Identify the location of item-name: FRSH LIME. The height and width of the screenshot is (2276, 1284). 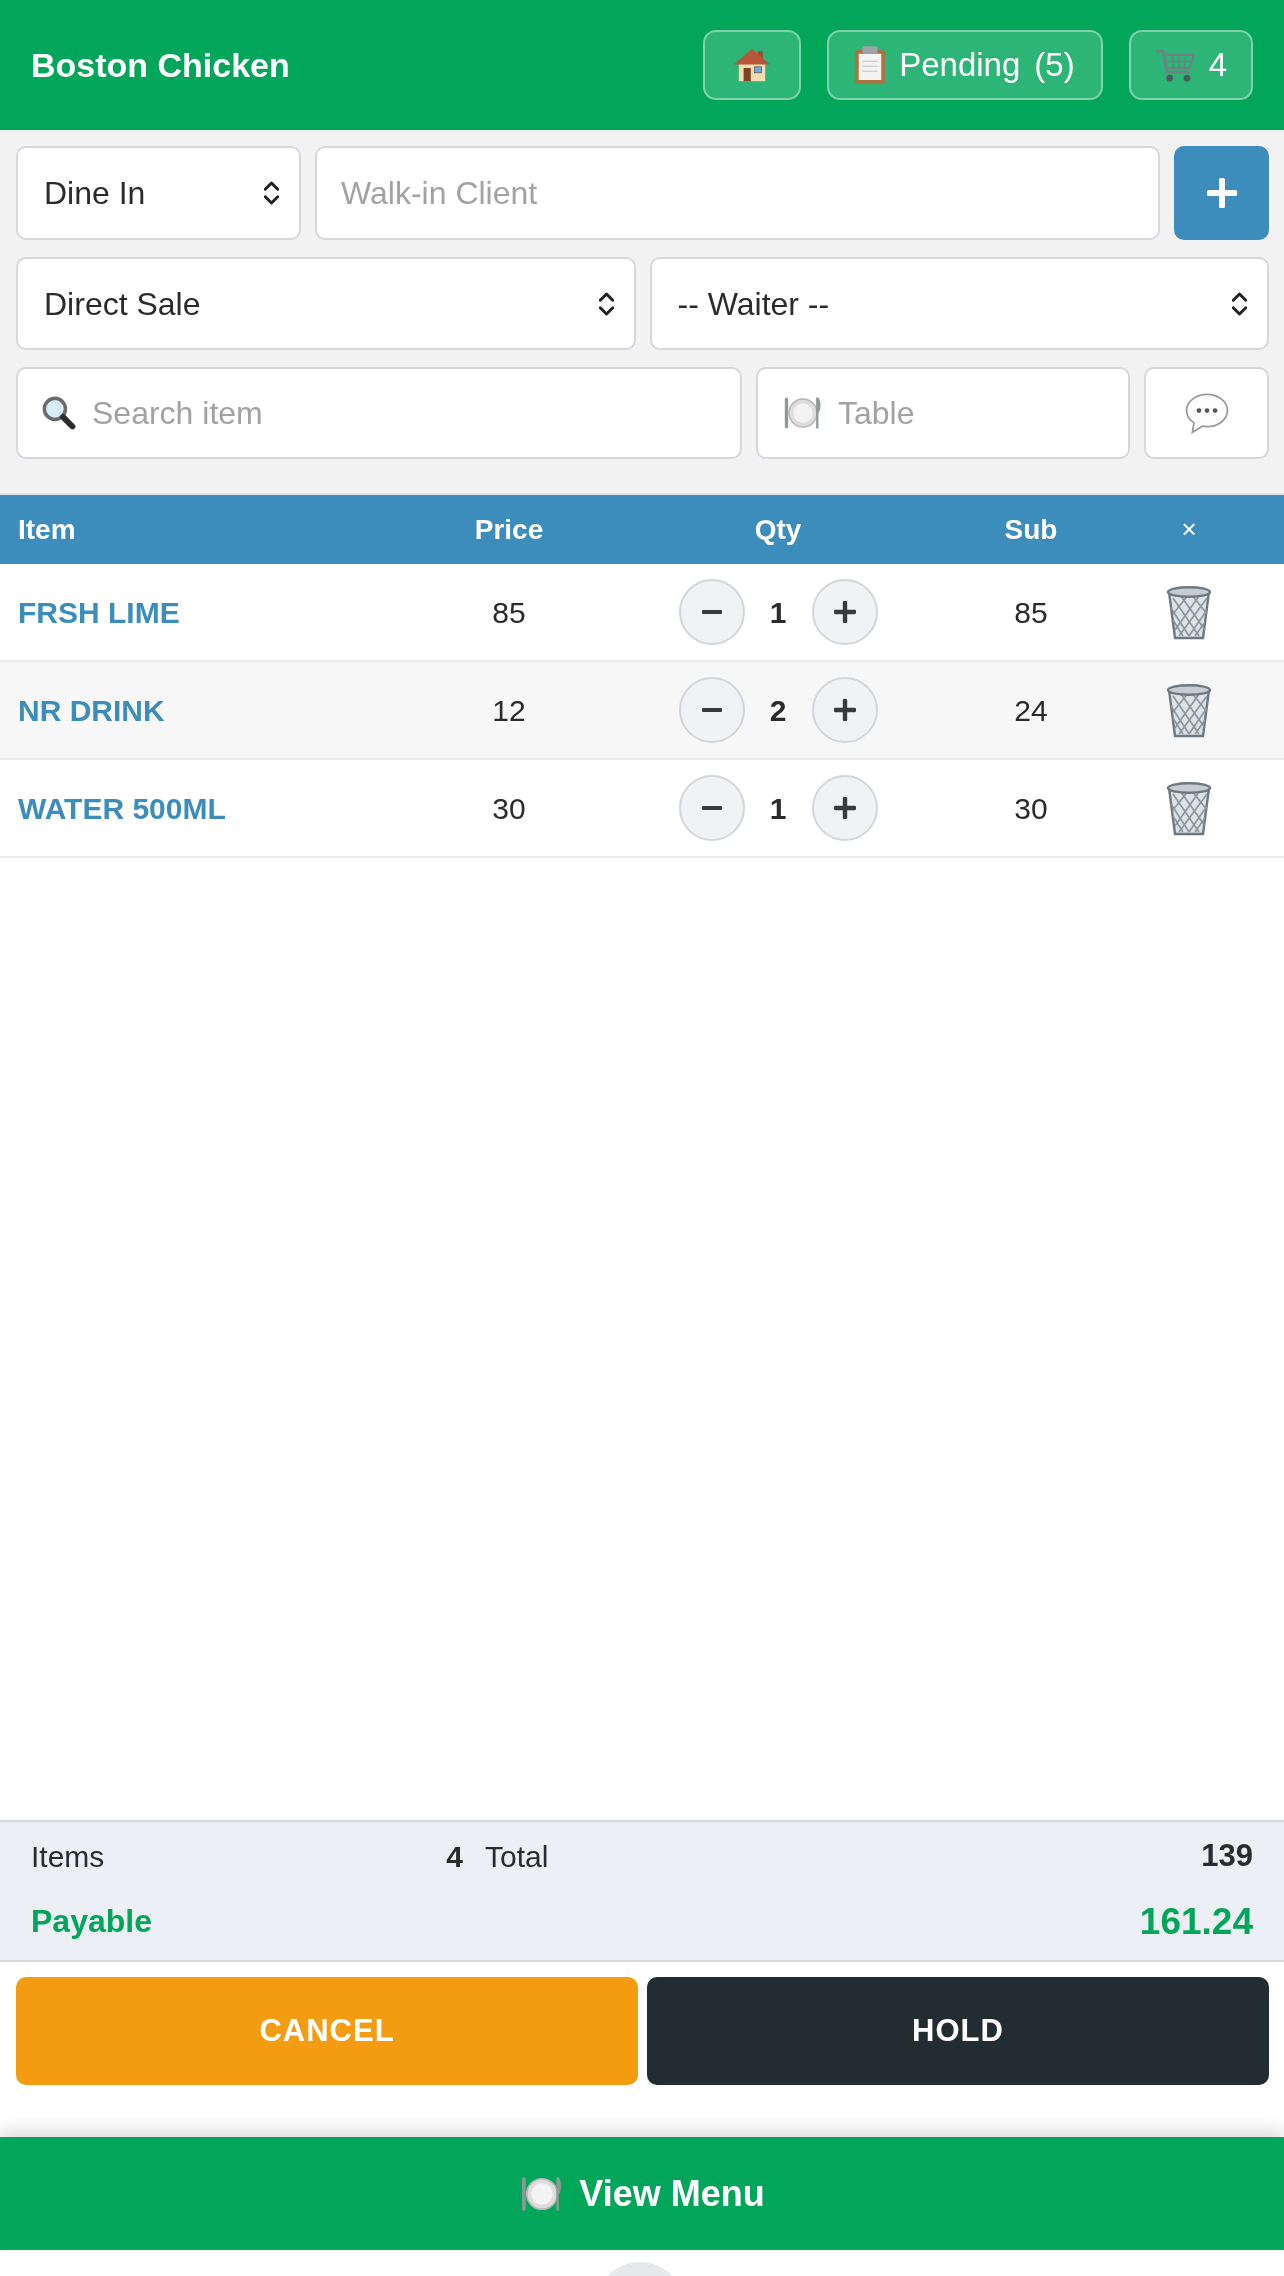
(99, 612).